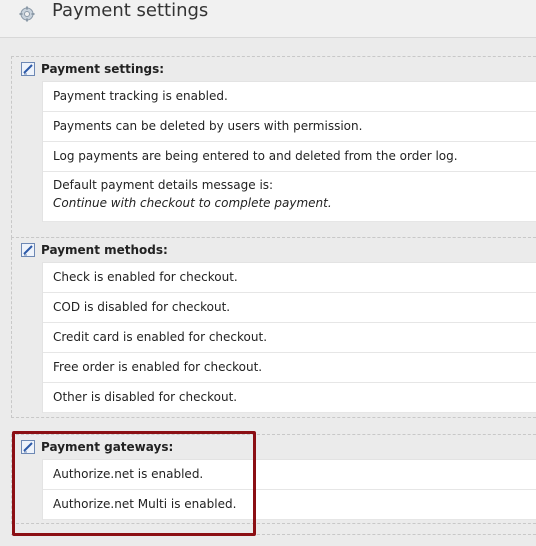  I want to click on list-item: Credit card is enabled for checkout., so click(289, 338).